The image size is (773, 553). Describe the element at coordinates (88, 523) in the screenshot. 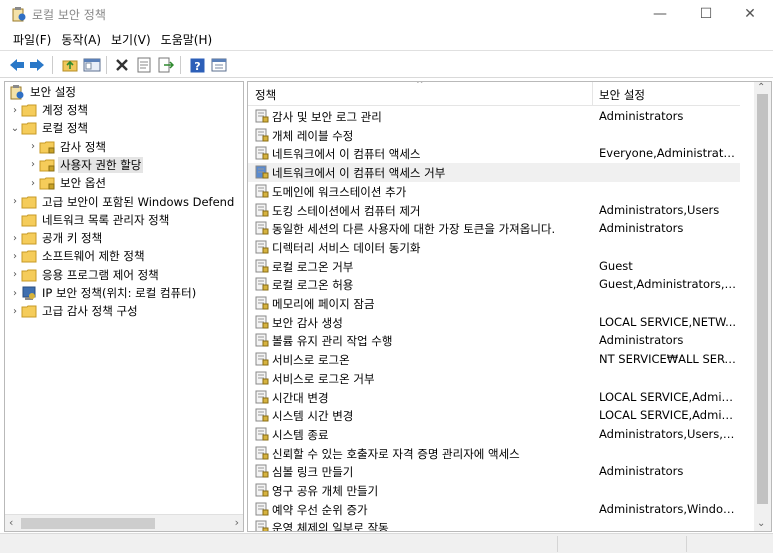

I see `tree-scroll-thumb` at that location.